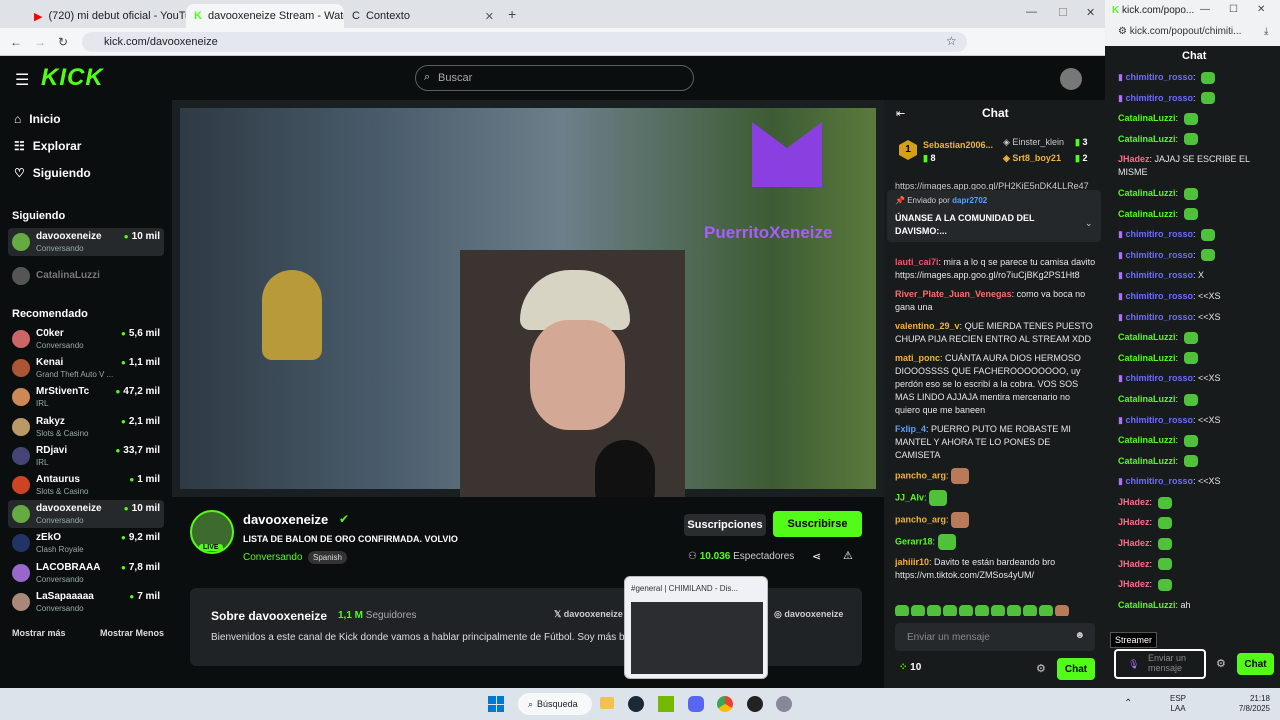  I want to click on download-icon: ⤓, so click(1266, 31).